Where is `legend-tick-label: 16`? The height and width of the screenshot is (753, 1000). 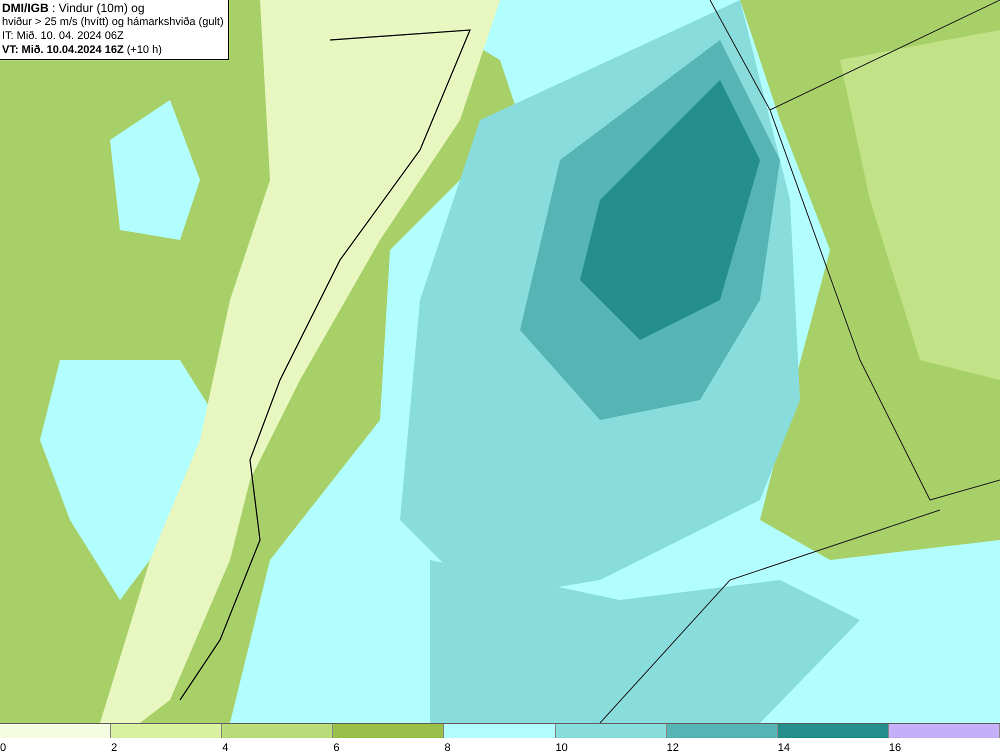
legend-tick-label: 16 is located at coordinates (895, 747).